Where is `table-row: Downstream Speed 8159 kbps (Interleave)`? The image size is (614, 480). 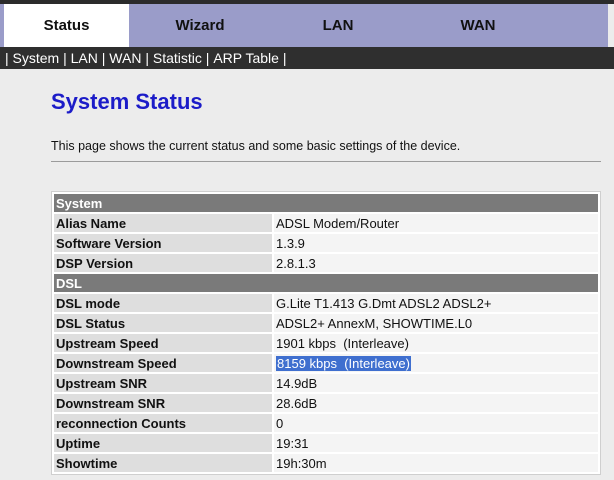 table-row: Downstream Speed 8159 kbps (Interleave) is located at coordinates (326, 363).